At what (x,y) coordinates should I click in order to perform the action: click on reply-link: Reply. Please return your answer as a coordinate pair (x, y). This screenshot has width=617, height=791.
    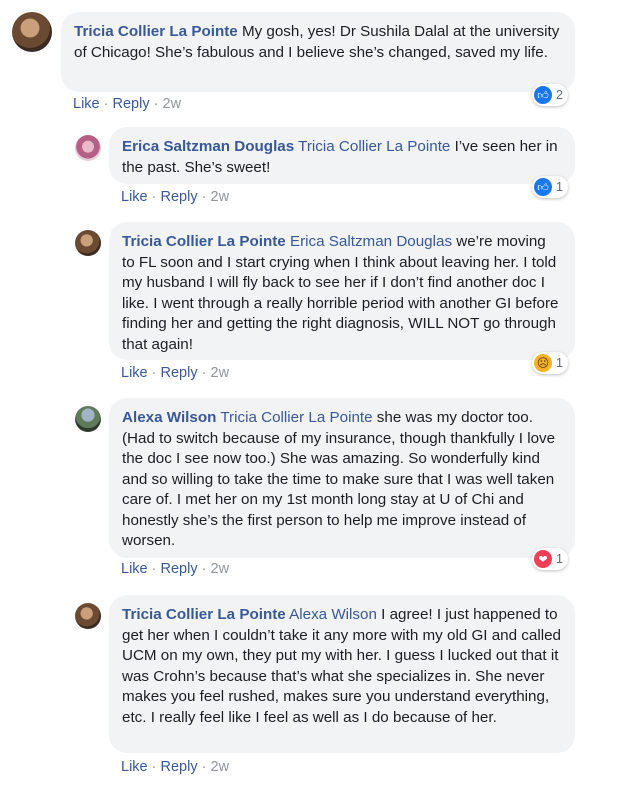
    Looking at the image, I should click on (179, 767).